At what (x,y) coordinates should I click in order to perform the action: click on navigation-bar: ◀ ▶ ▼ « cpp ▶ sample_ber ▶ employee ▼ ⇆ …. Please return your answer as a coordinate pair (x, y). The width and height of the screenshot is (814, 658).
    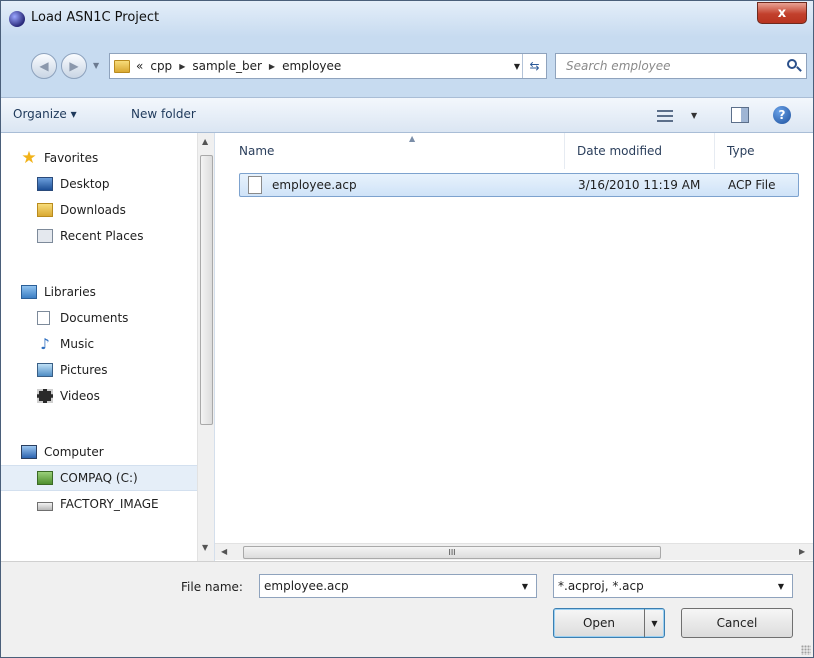
    Looking at the image, I should click on (407, 67).